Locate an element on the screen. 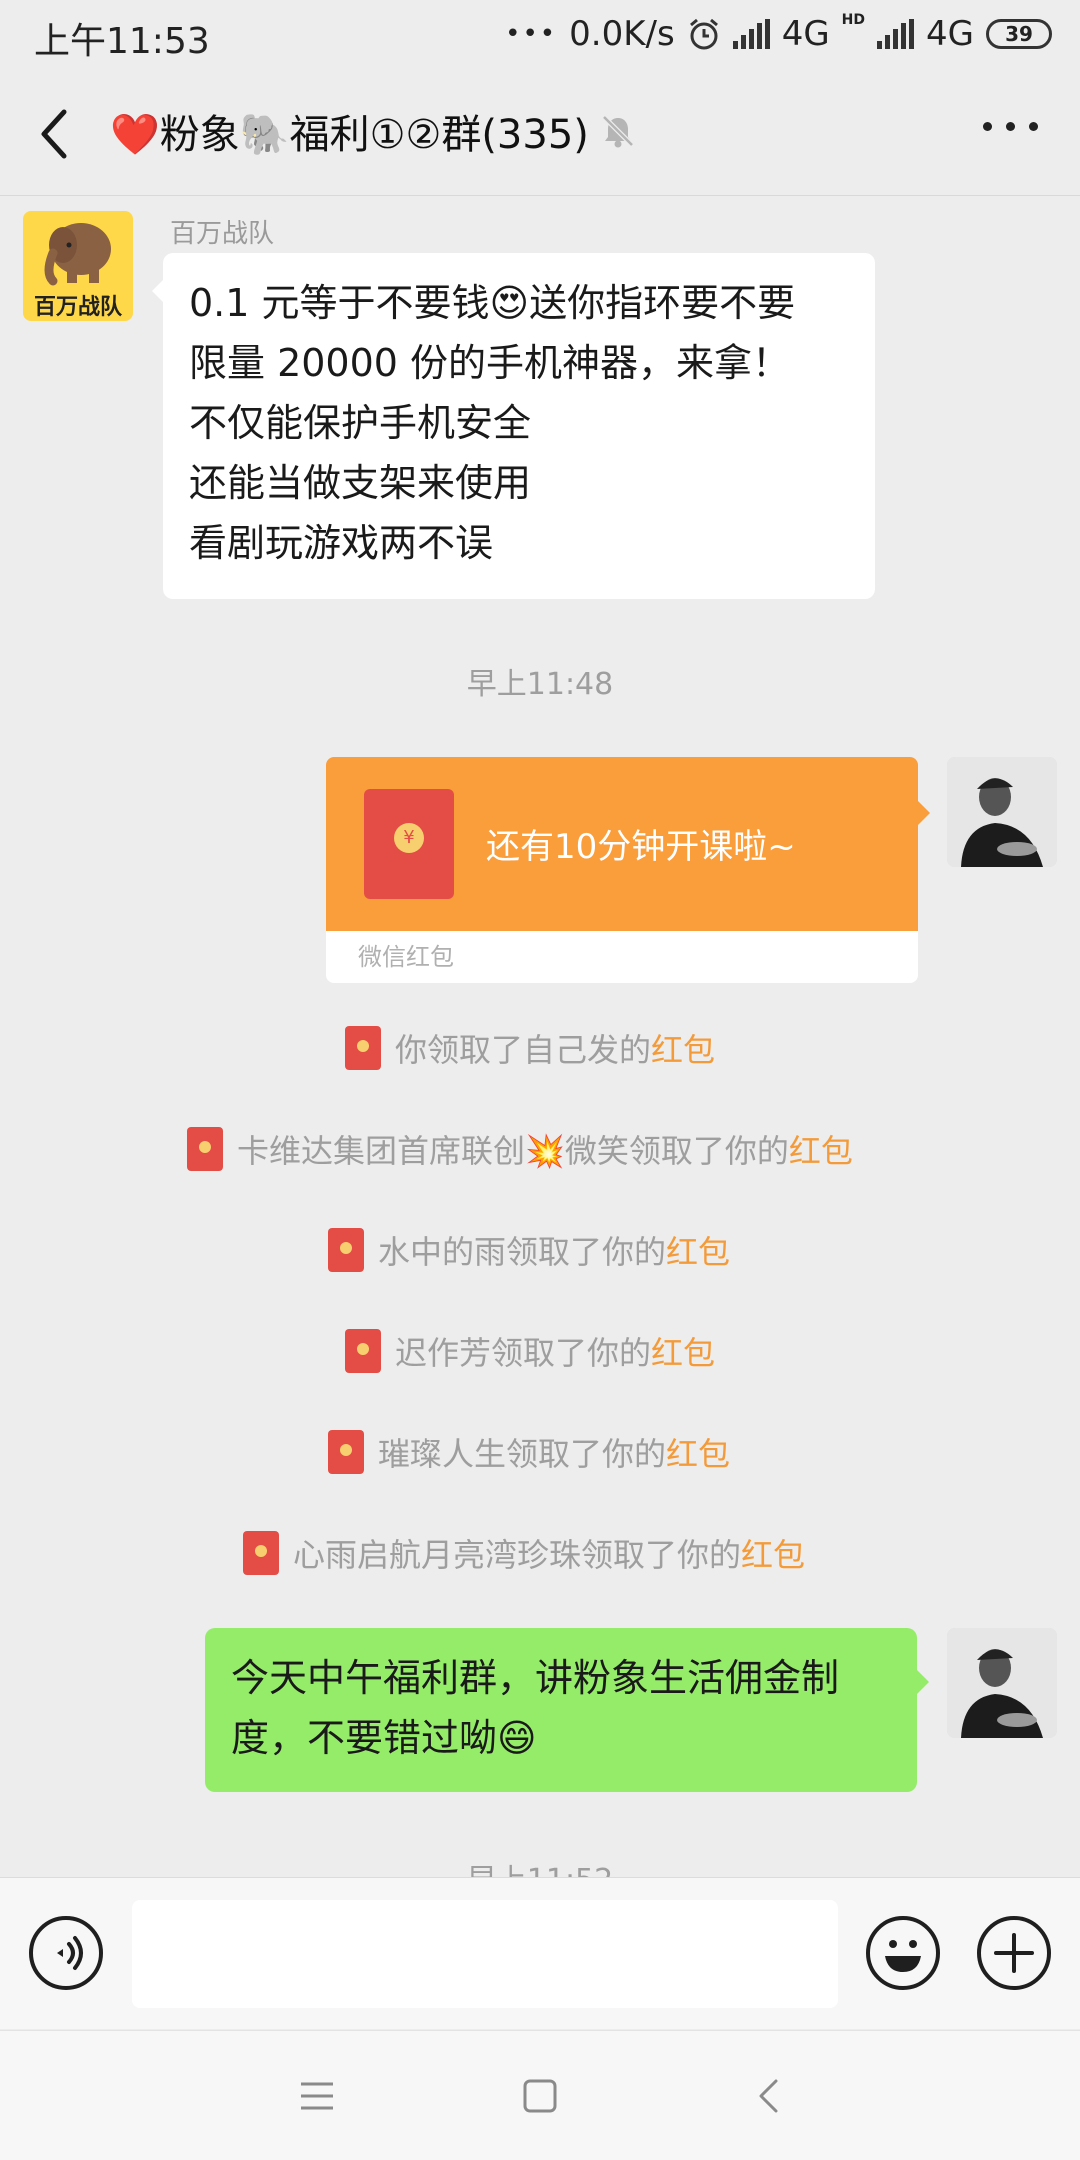 This screenshot has width=1080, height=2160. avatar-text: 百万战队 is located at coordinates (77, 307).